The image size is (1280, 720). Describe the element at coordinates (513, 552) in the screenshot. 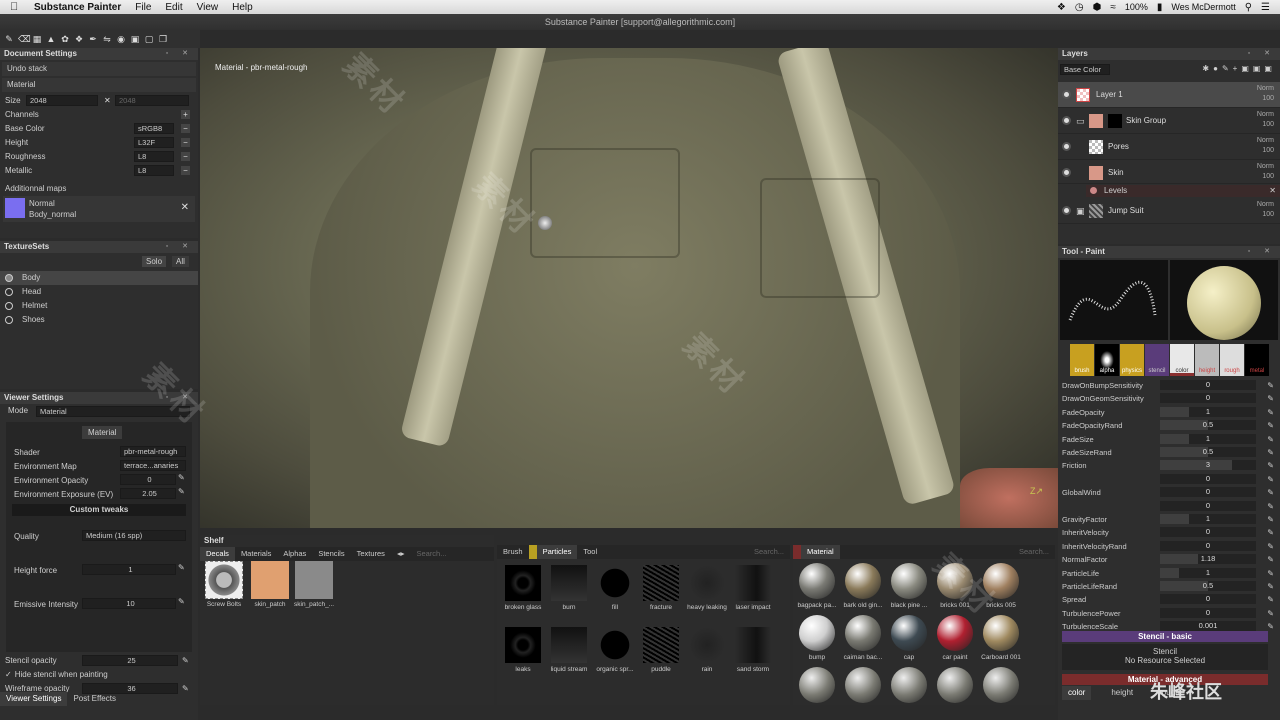

I see `tab-brush: Brush` at that location.